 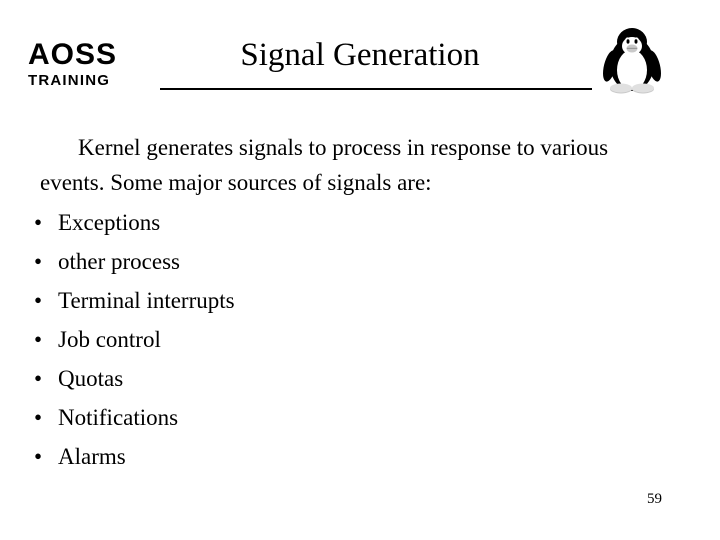 I want to click on list-item: • Job control, so click(x=369, y=339).